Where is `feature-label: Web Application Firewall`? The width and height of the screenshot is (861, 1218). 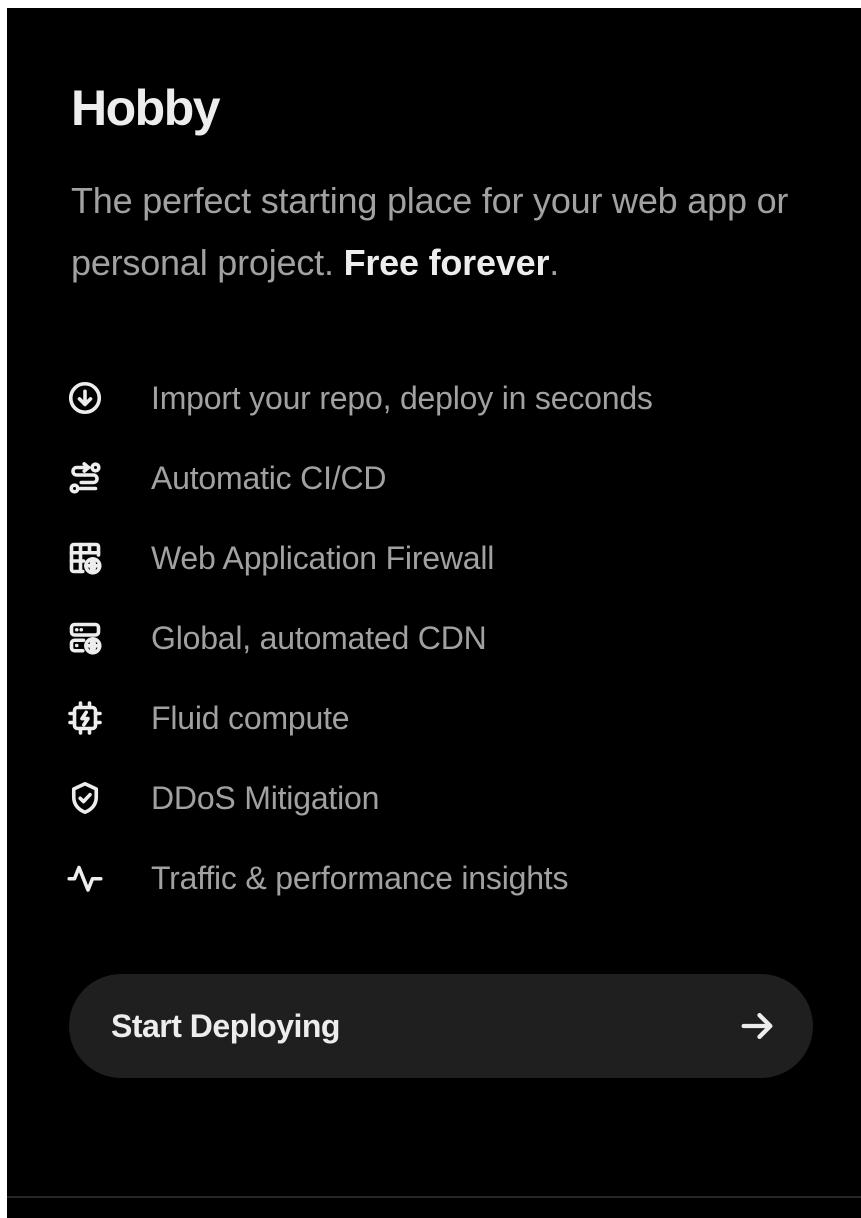 feature-label: Web Application Firewall is located at coordinates (323, 557).